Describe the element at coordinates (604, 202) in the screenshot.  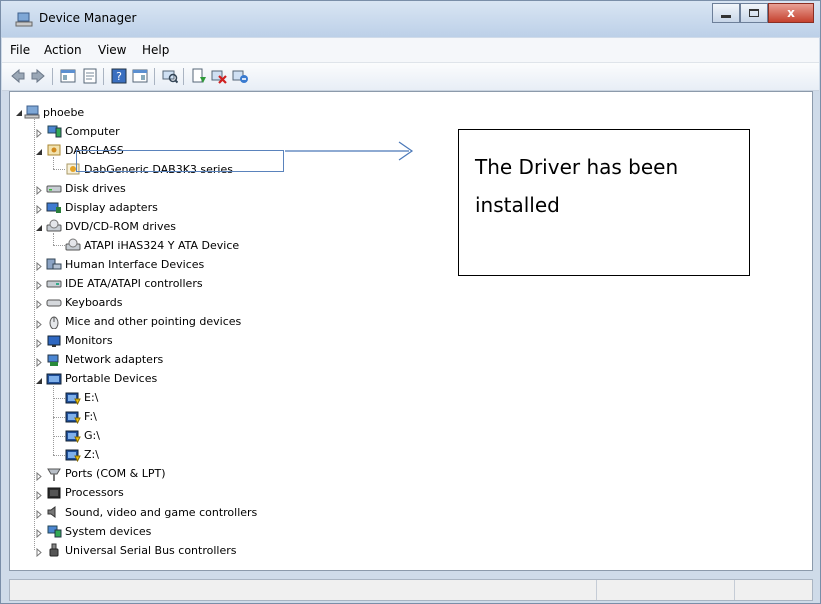
I see `callout-box: The Driver has been installed` at that location.